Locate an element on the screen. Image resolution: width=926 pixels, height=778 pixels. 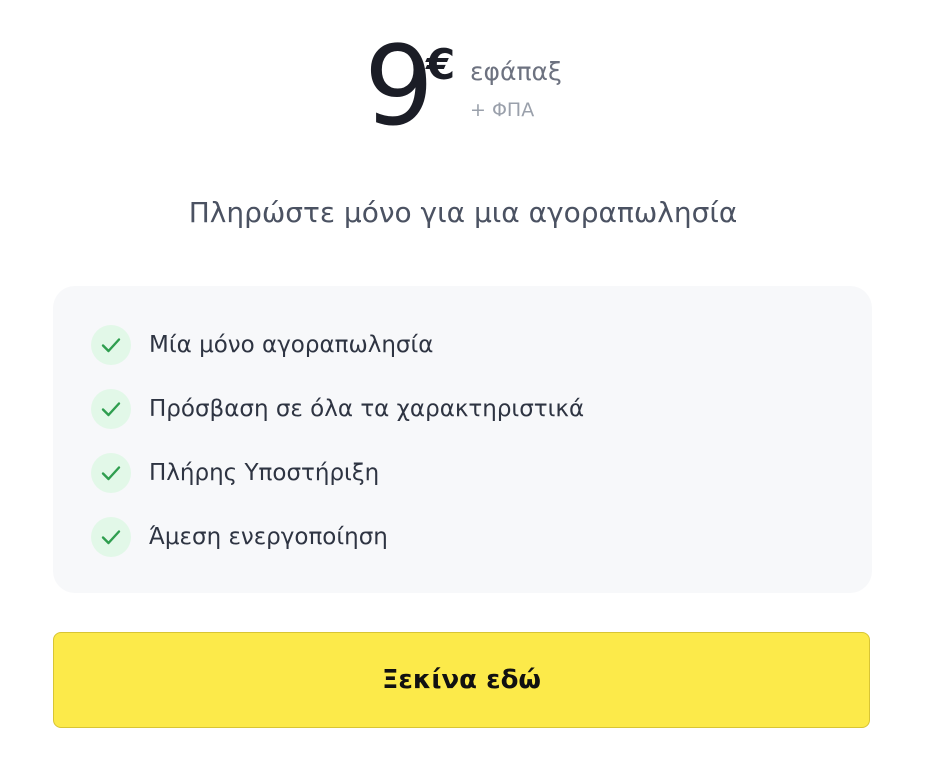
start-here-button: Ξεκίνα εδώ is located at coordinates (461, 680).